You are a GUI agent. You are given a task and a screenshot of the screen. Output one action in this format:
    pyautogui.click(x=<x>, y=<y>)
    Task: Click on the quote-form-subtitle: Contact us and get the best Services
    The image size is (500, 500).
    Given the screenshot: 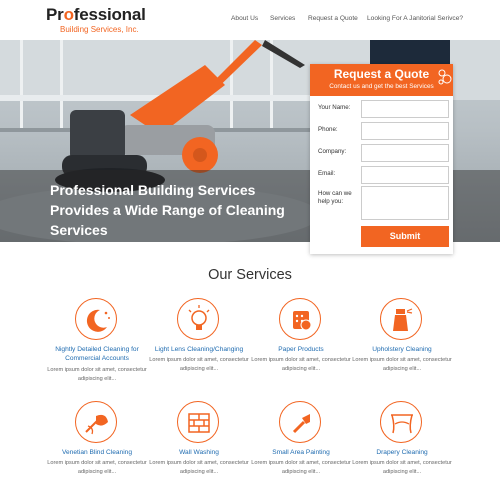 What is the action you would take?
    pyautogui.click(x=381, y=86)
    